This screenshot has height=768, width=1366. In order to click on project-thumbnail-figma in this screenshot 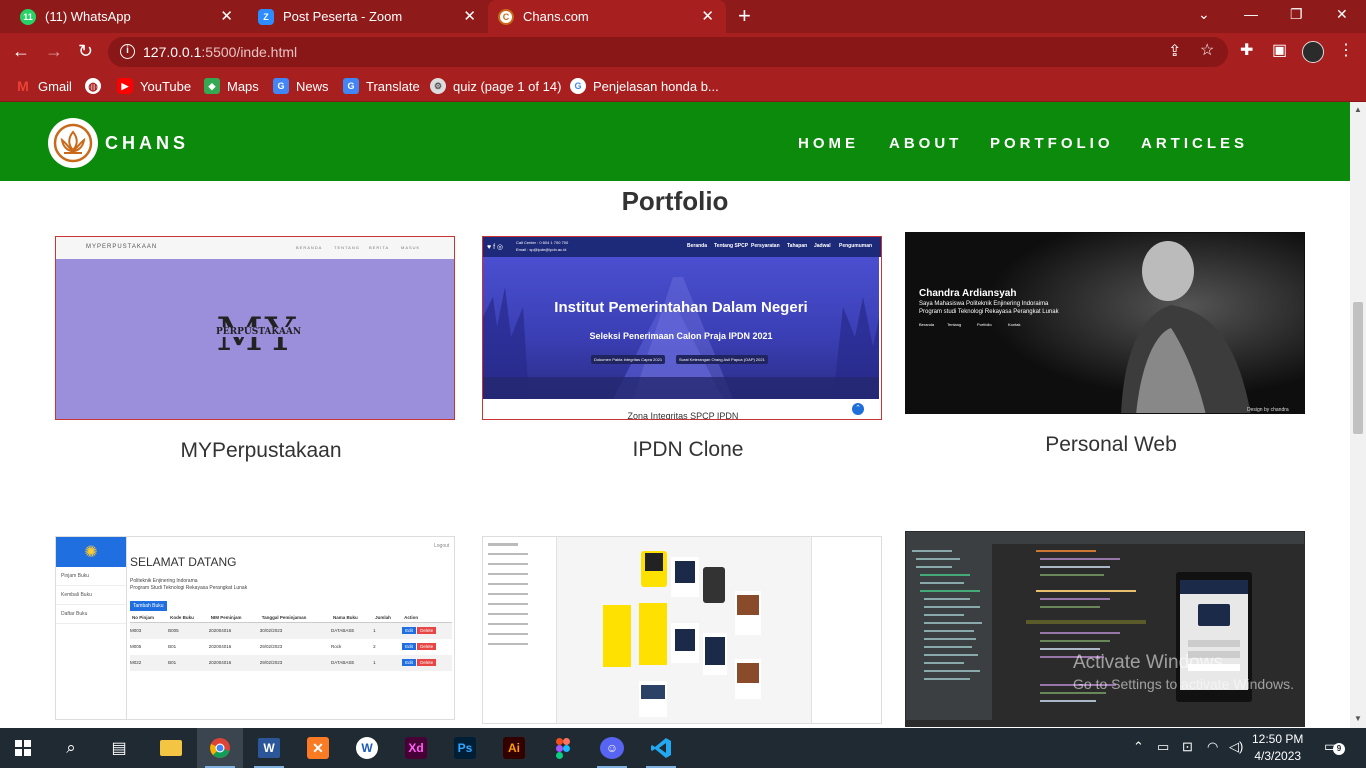, I will do `click(682, 630)`.